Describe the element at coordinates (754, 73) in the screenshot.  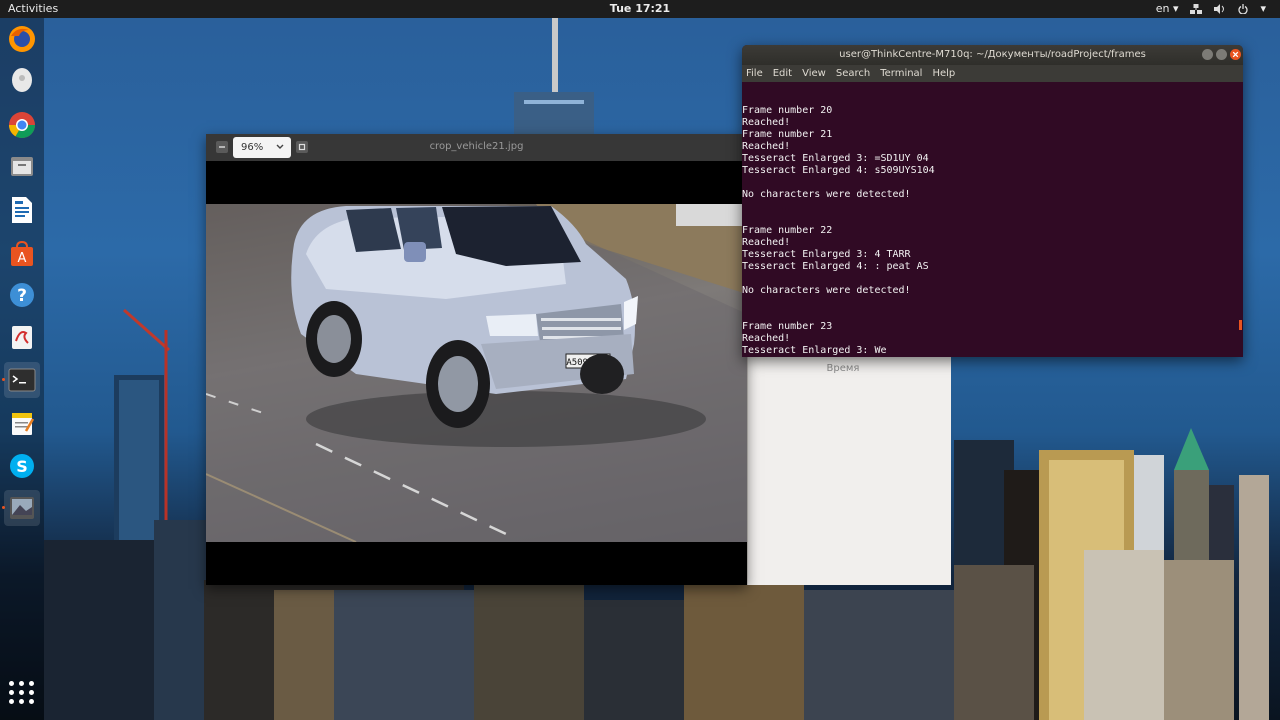
I see `menu-file: File` at that location.